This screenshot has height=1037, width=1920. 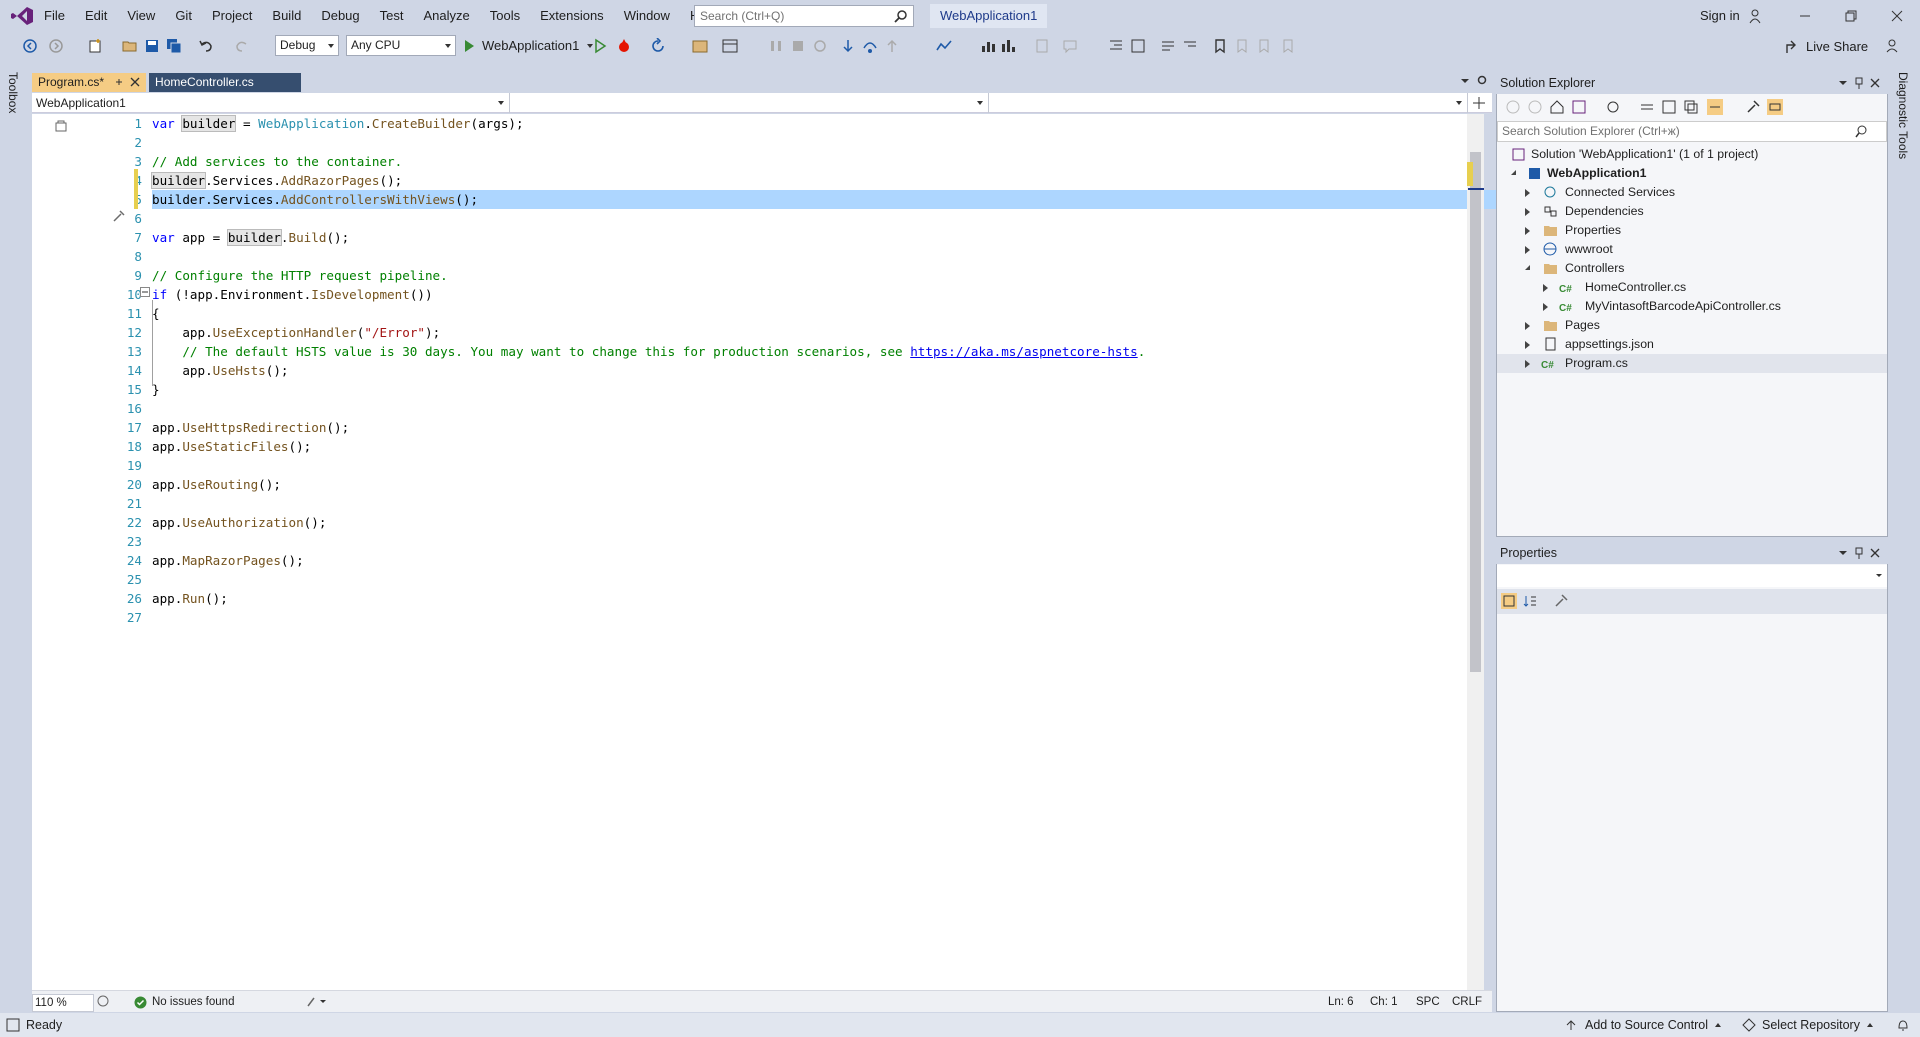 What do you see at coordinates (1753, 107) in the screenshot?
I see `properties-wrench-icon` at bounding box center [1753, 107].